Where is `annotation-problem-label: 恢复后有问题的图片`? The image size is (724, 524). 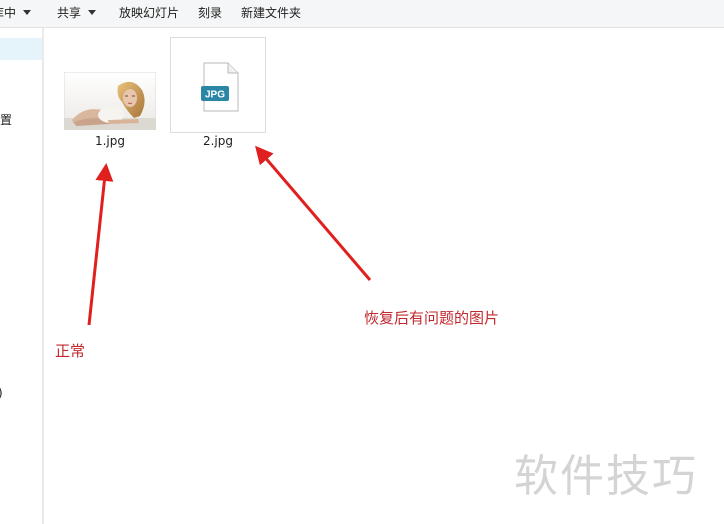
annotation-problem-label: 恢复后有问题的图片 is located at coordinates (432, 318).